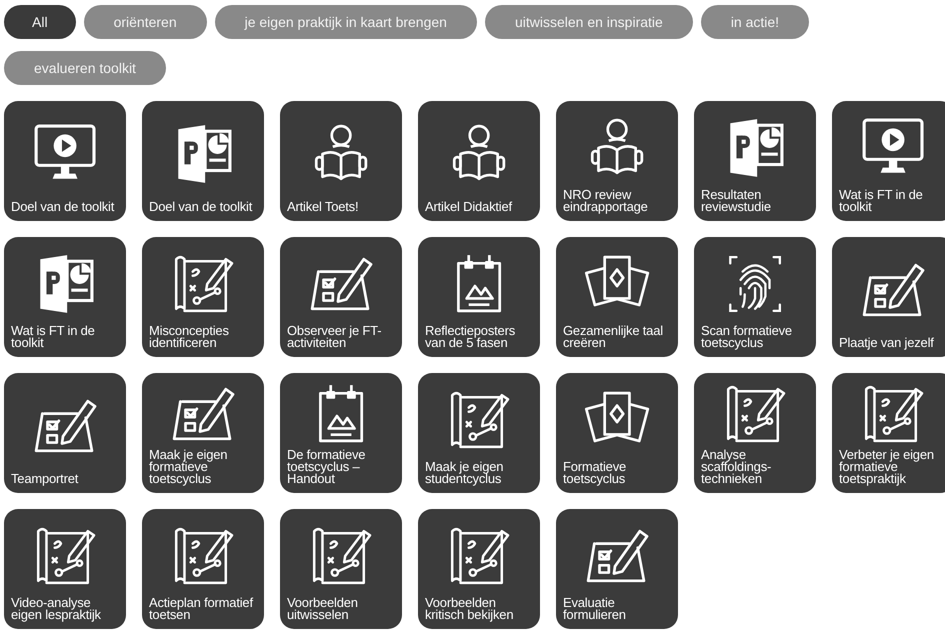  Describe the element at coordinates (755, 433) in the screenshot. I see `resource-tile: Analyse scaffoldings-technieken` at that location.